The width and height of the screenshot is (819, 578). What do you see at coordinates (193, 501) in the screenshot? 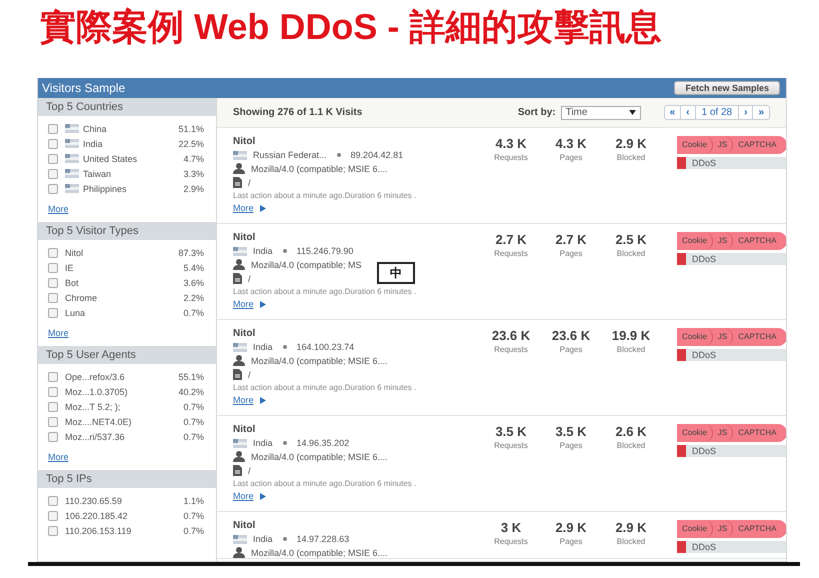
I see `filter-percent: 1.1%` at bounding box center [193, 501].